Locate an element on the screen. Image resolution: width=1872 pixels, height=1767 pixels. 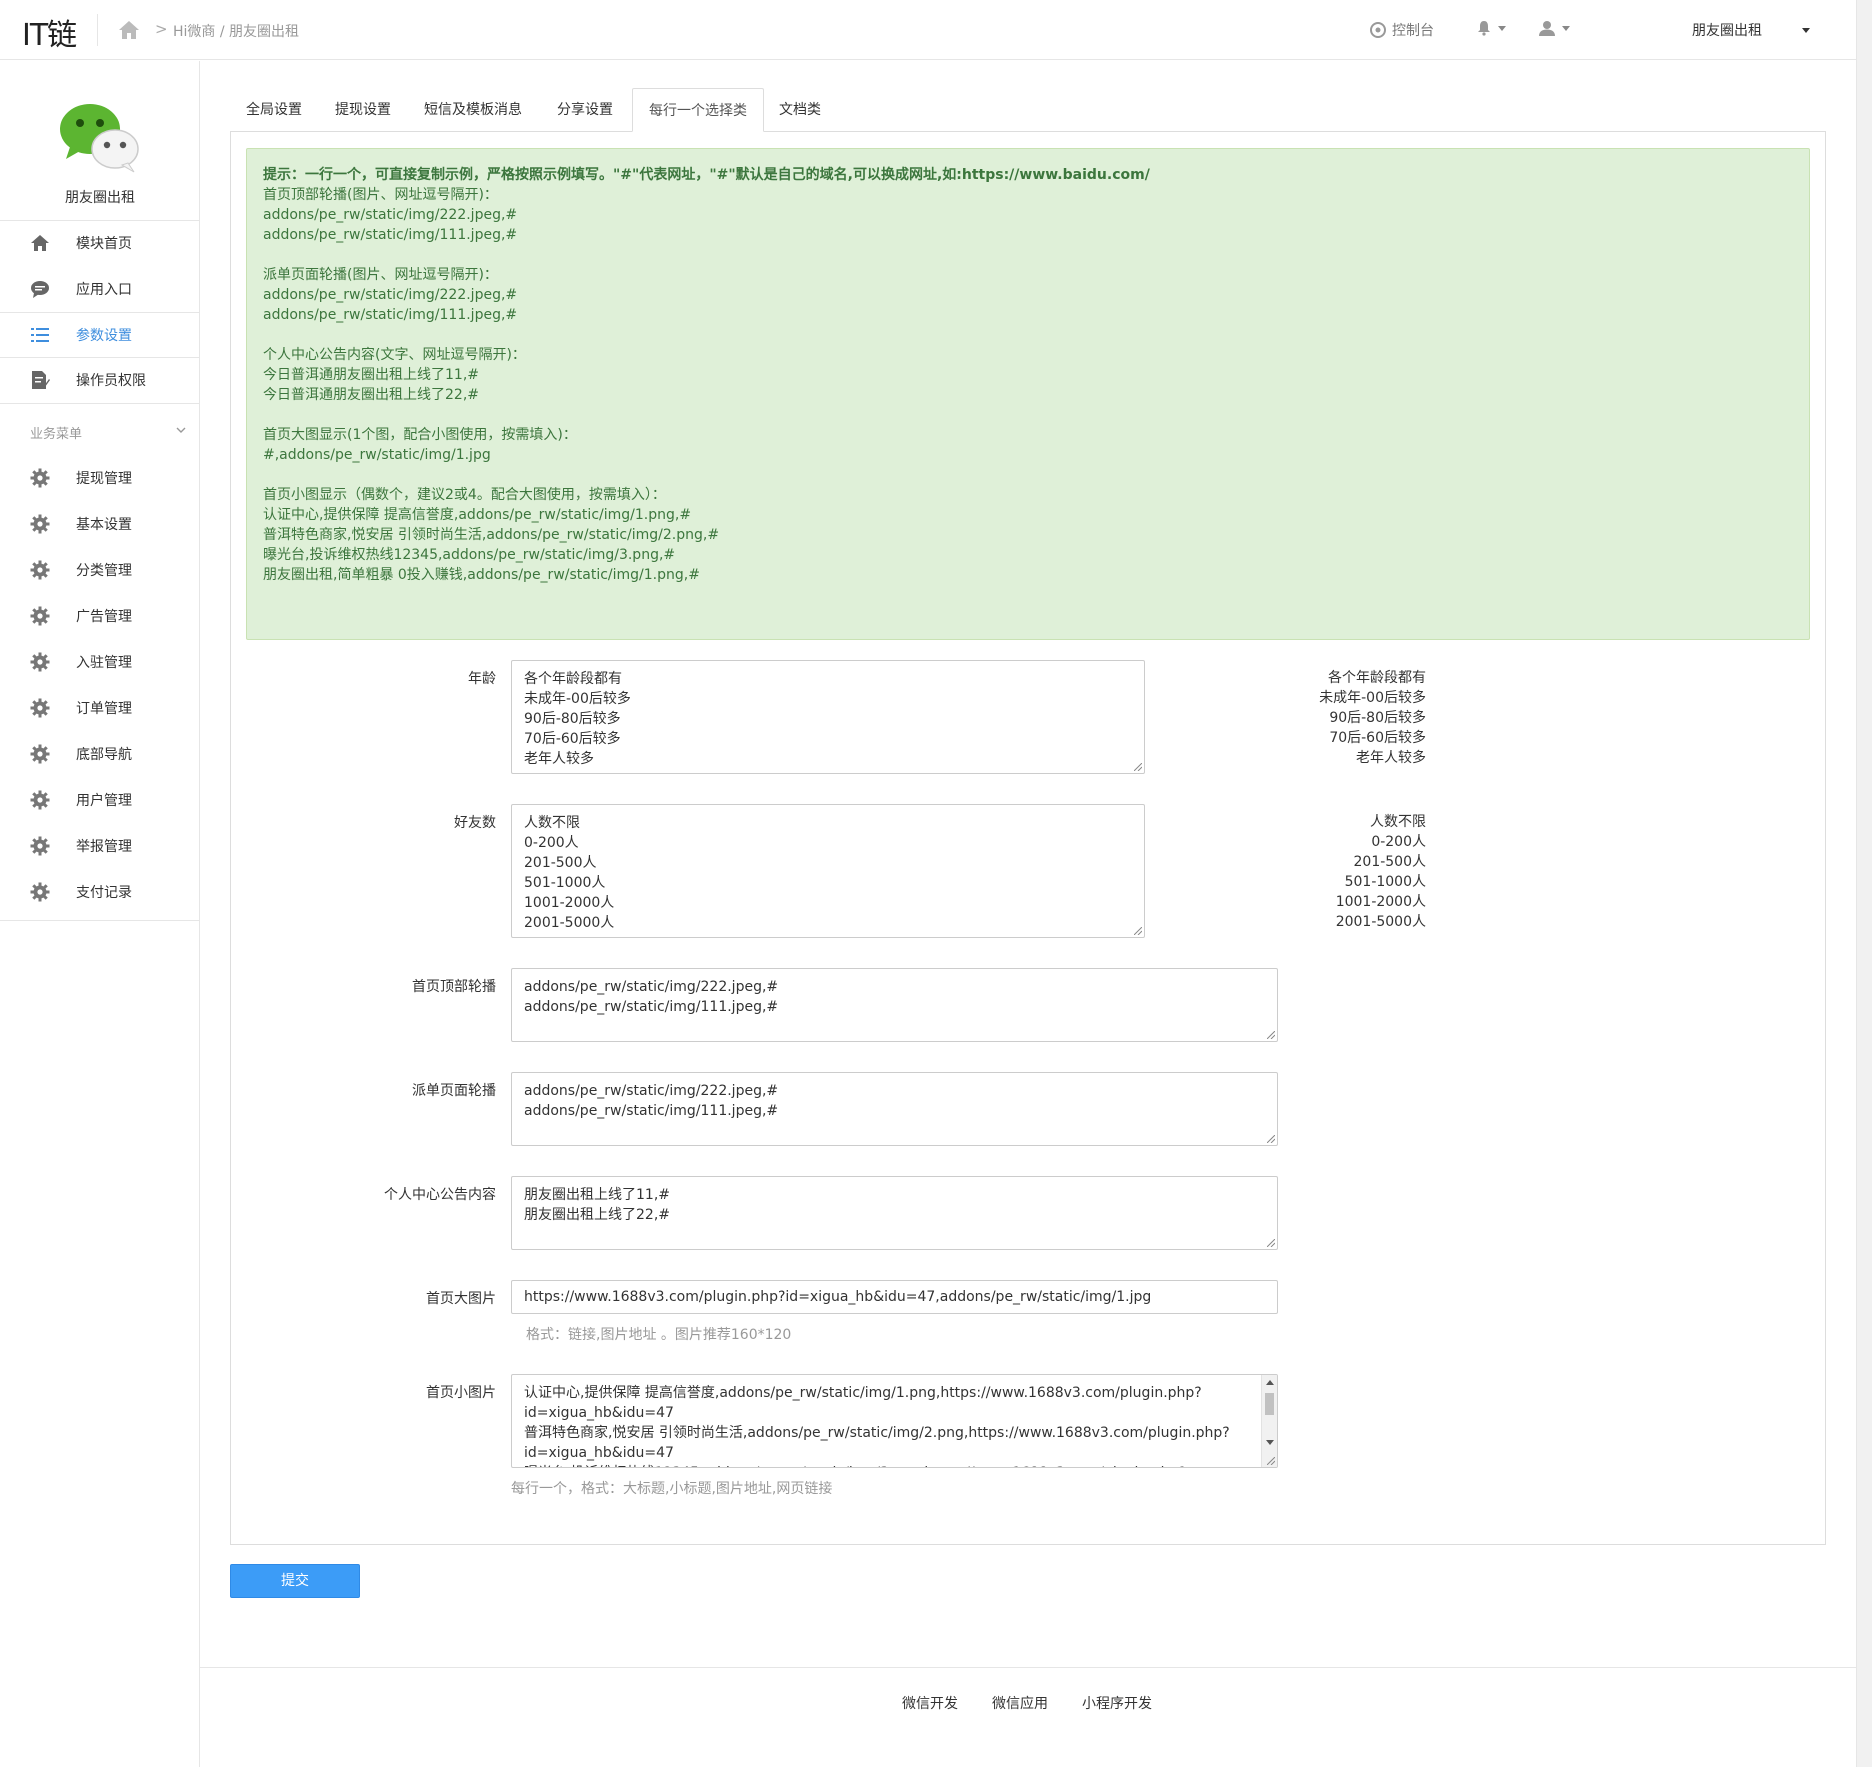
sidebar-biz-item: 举报管理 is located at coordinates (100, 846).